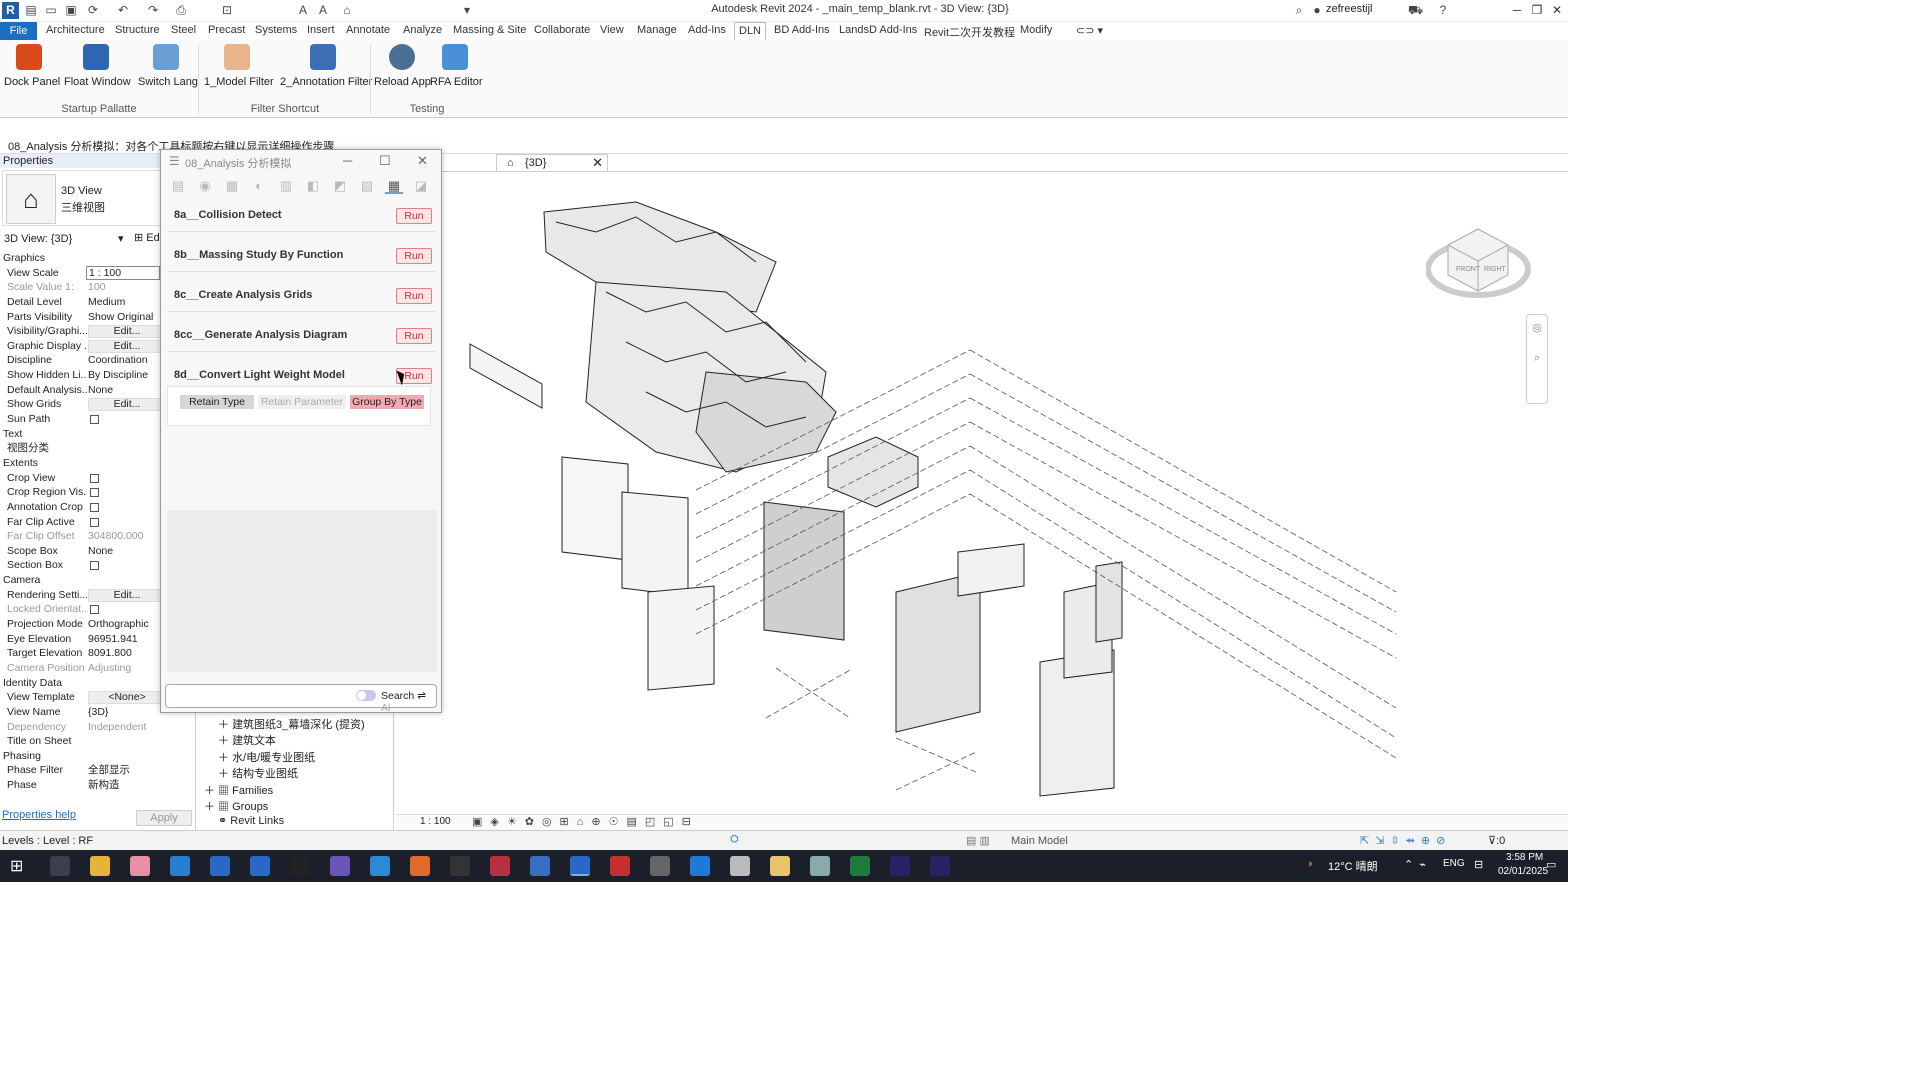 The image size is (1920, 1080). What do you see at coordinates (31, 10) in the screenshot?
I see `home-icon: ▤` at bounding box center [31, 10].